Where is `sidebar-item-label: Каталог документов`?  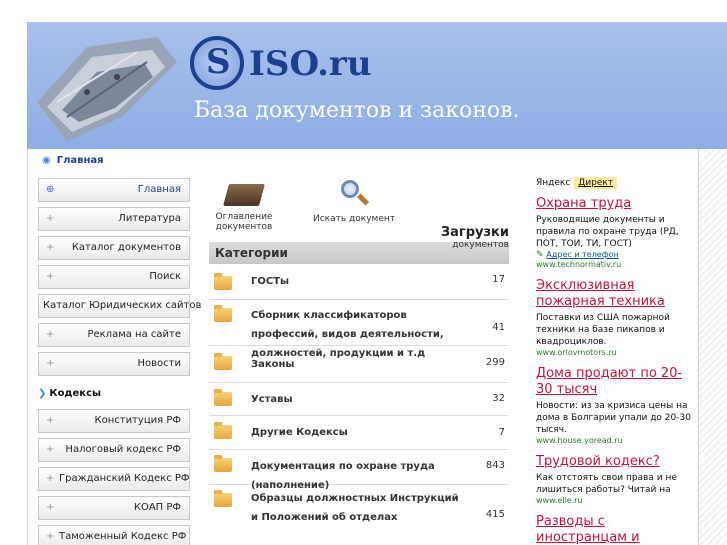 sidebar-item-label: Каталог документов is located at coordinates (126, 247).